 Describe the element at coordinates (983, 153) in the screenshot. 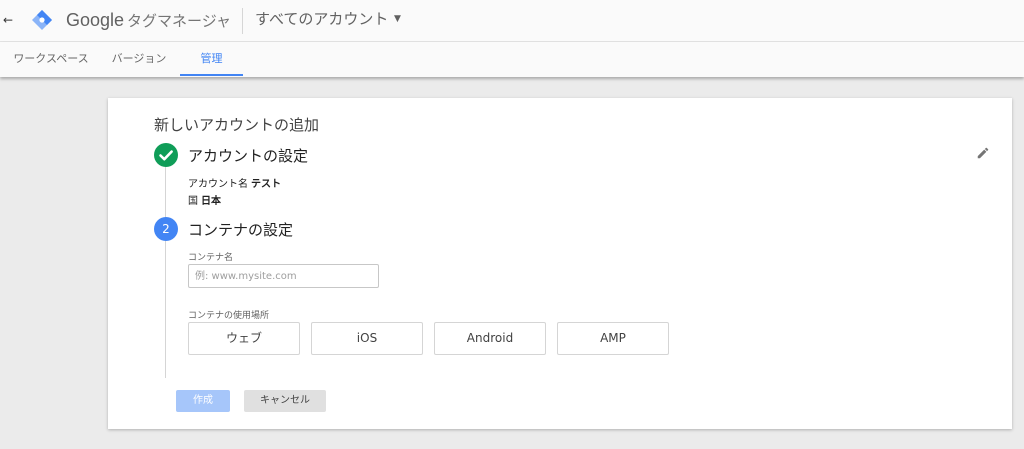

I see `pencil-icon` at that location.